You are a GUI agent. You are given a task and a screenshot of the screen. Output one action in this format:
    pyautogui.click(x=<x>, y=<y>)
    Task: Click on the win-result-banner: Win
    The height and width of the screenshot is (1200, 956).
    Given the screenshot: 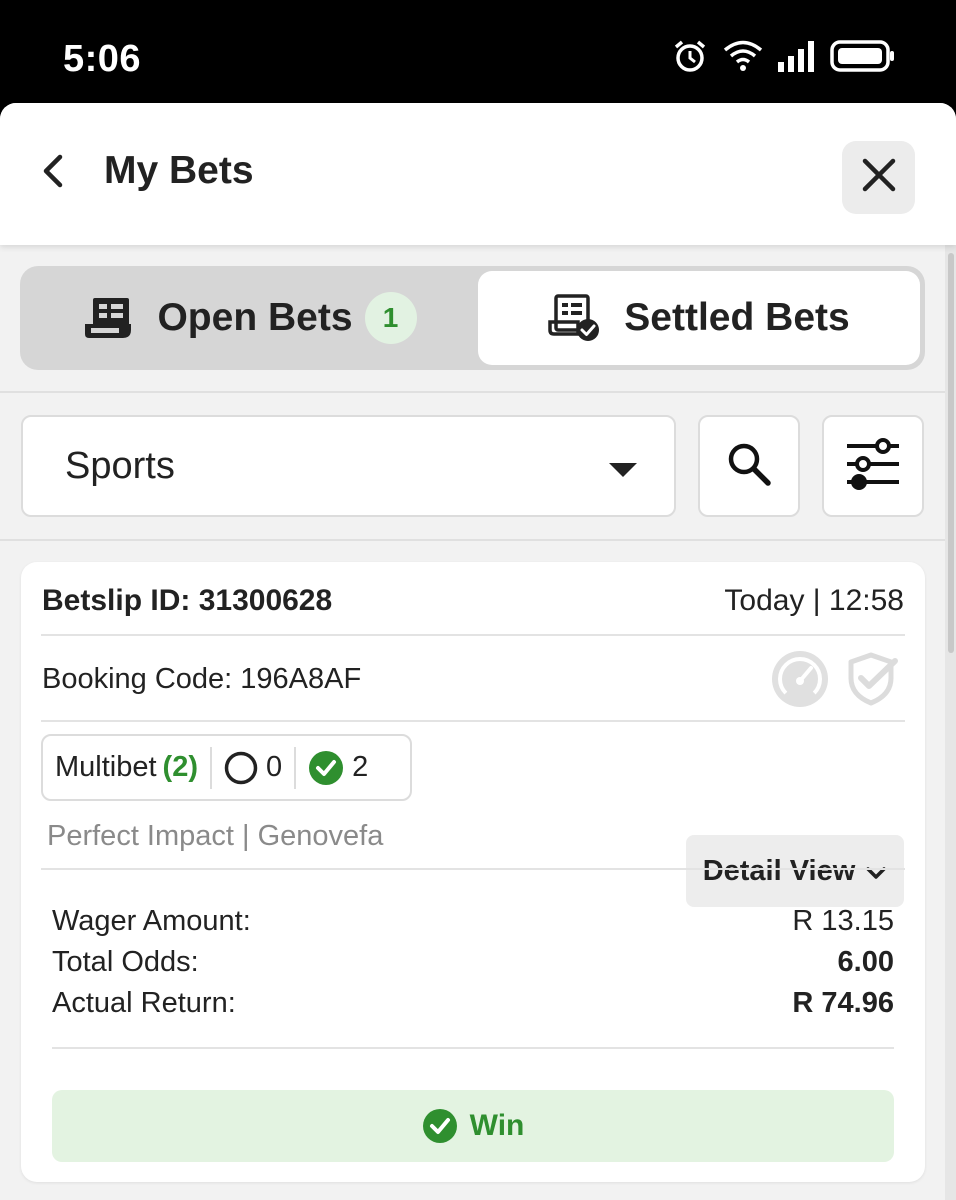 What is the action you would take?
    pyautogui.click(x=473, y=1126)
    